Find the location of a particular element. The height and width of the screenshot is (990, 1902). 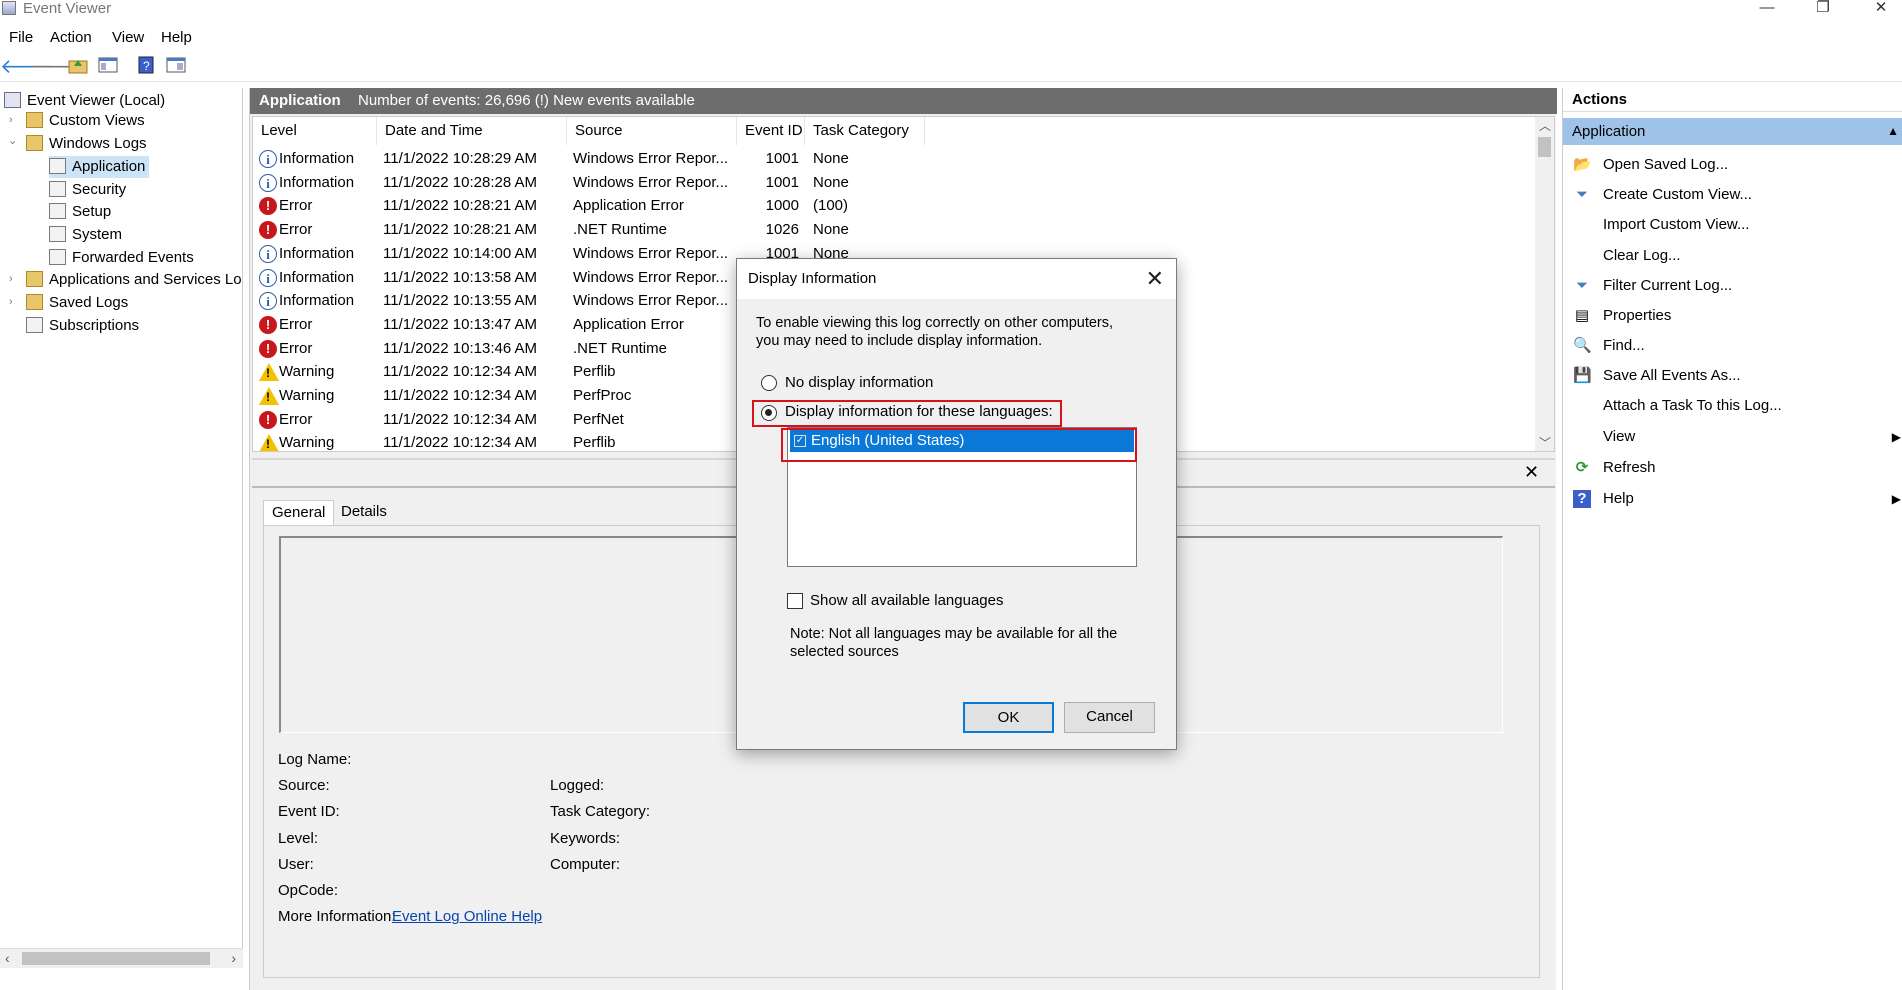

tree-item-windows-logs: Windows Logs is located at coordinates (86, 144).